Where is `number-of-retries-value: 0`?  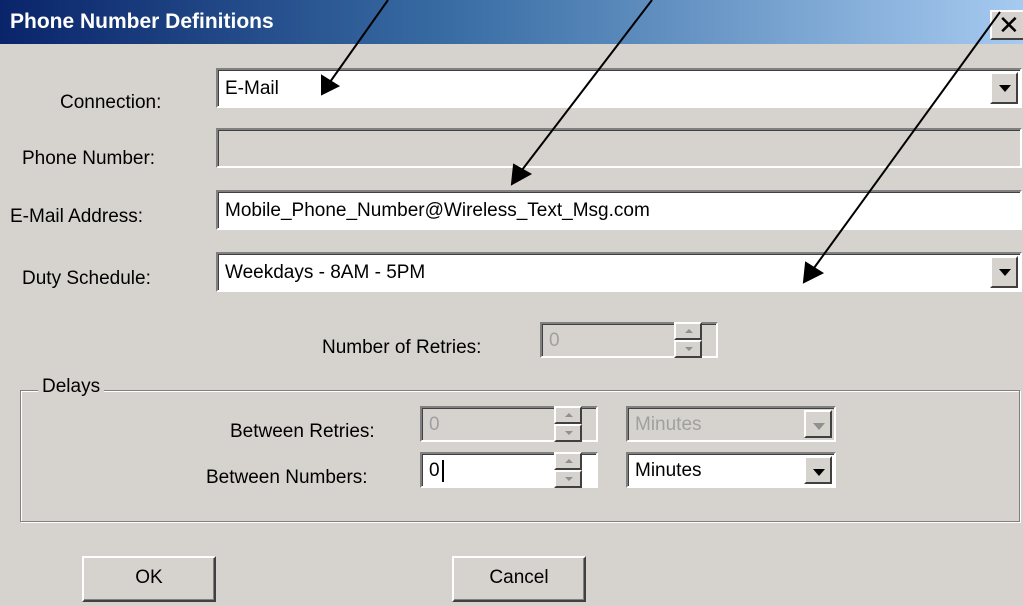 number-of-retries-value: 0 is located at coordinates (554, 340).